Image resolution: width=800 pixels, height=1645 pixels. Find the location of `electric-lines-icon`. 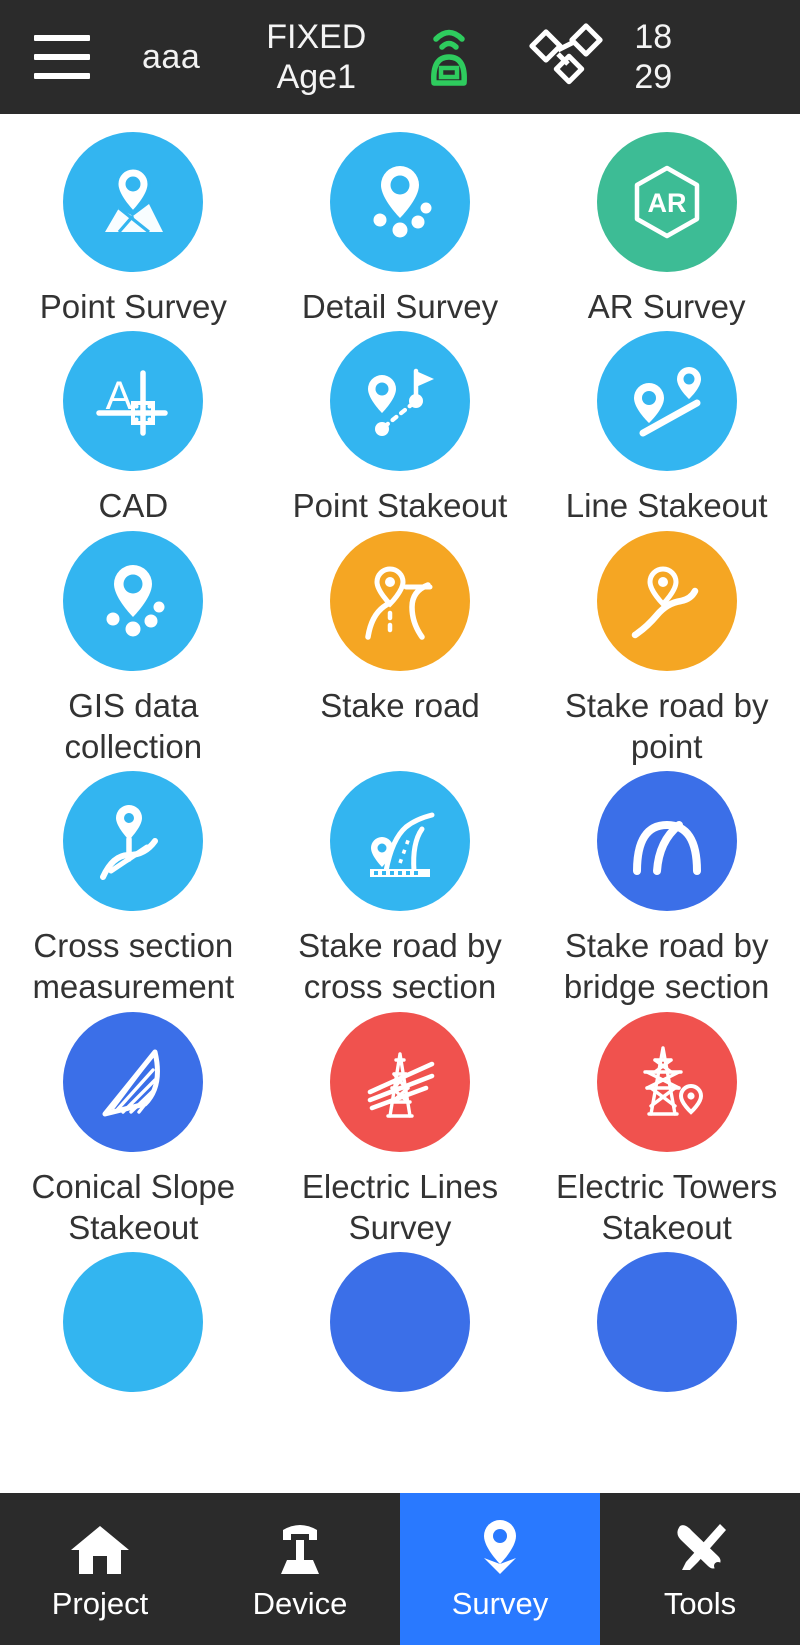

electric-lines-icon is located at coordinates (399, 1081).